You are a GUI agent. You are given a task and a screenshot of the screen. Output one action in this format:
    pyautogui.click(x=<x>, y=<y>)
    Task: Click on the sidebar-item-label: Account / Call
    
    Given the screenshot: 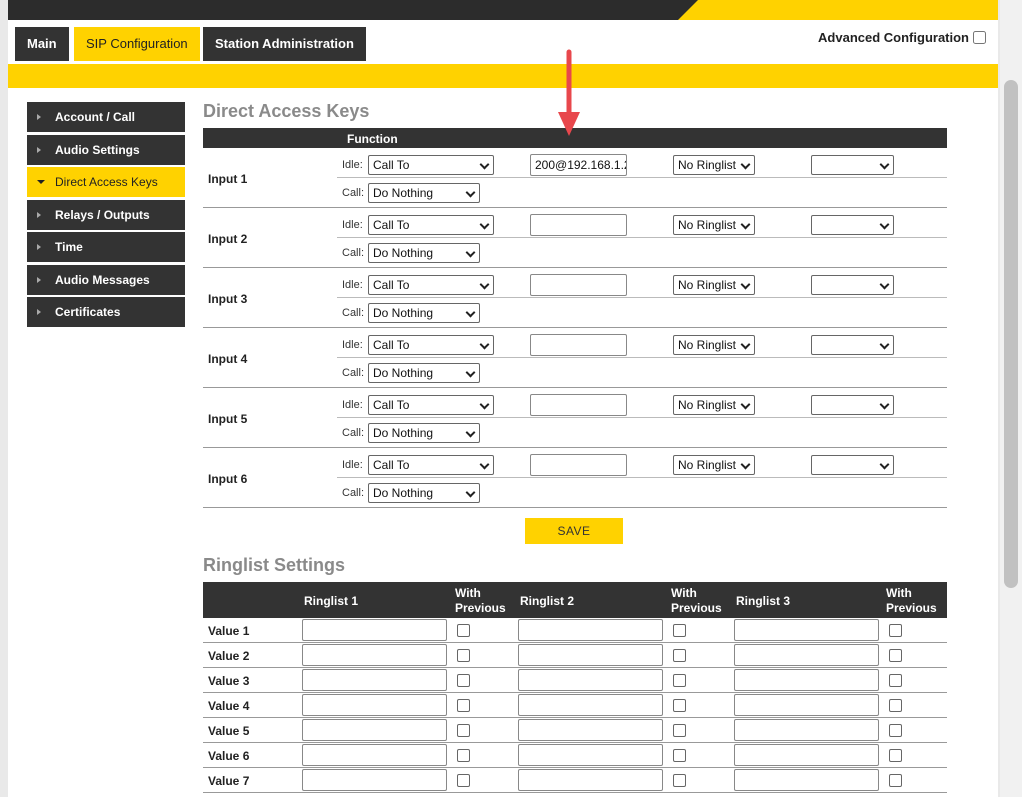 What is the action you would take?
    pyautogui.click(x=95, y=117)
    